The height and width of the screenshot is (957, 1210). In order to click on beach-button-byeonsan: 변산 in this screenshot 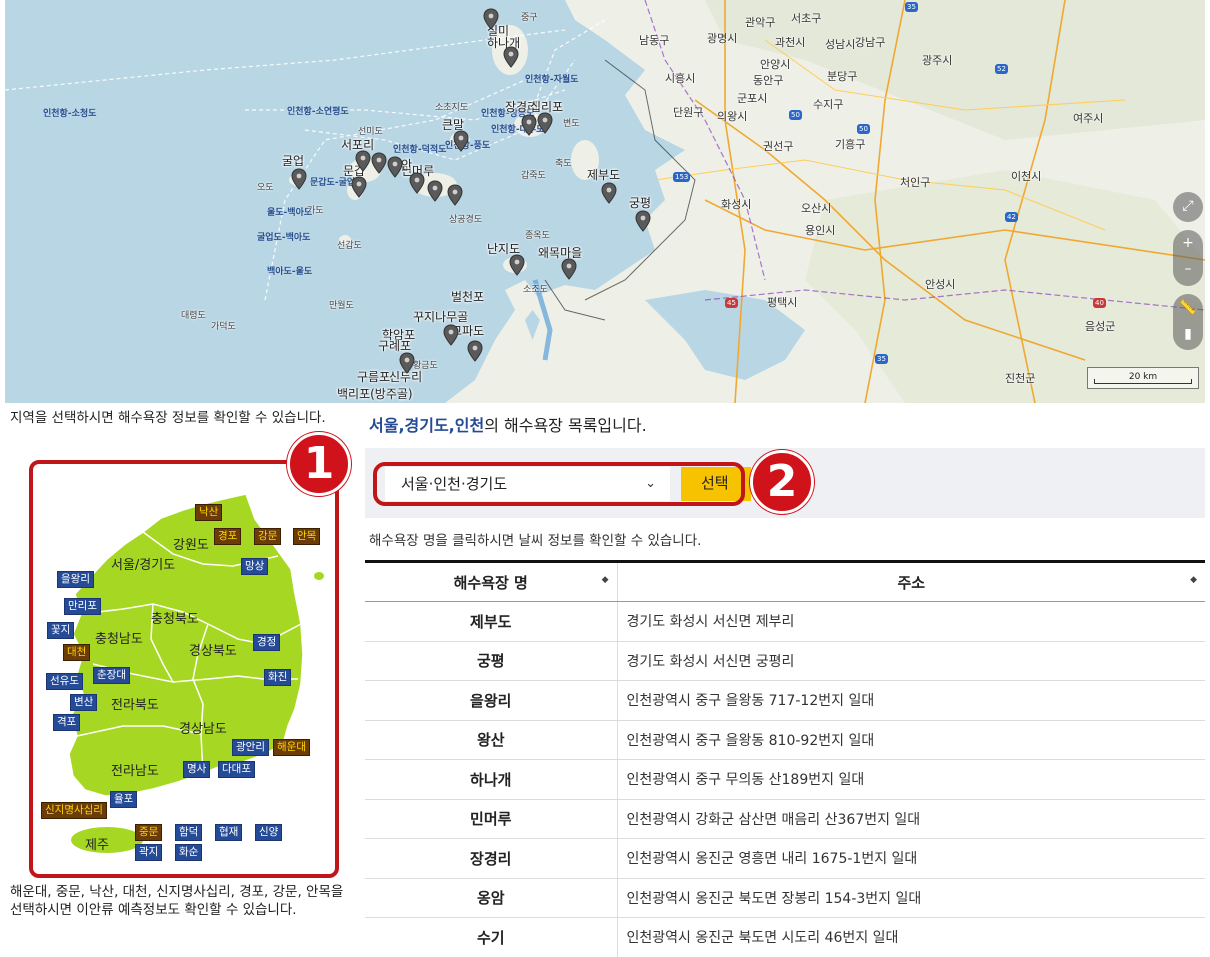, I will do `click(84, 702)`.